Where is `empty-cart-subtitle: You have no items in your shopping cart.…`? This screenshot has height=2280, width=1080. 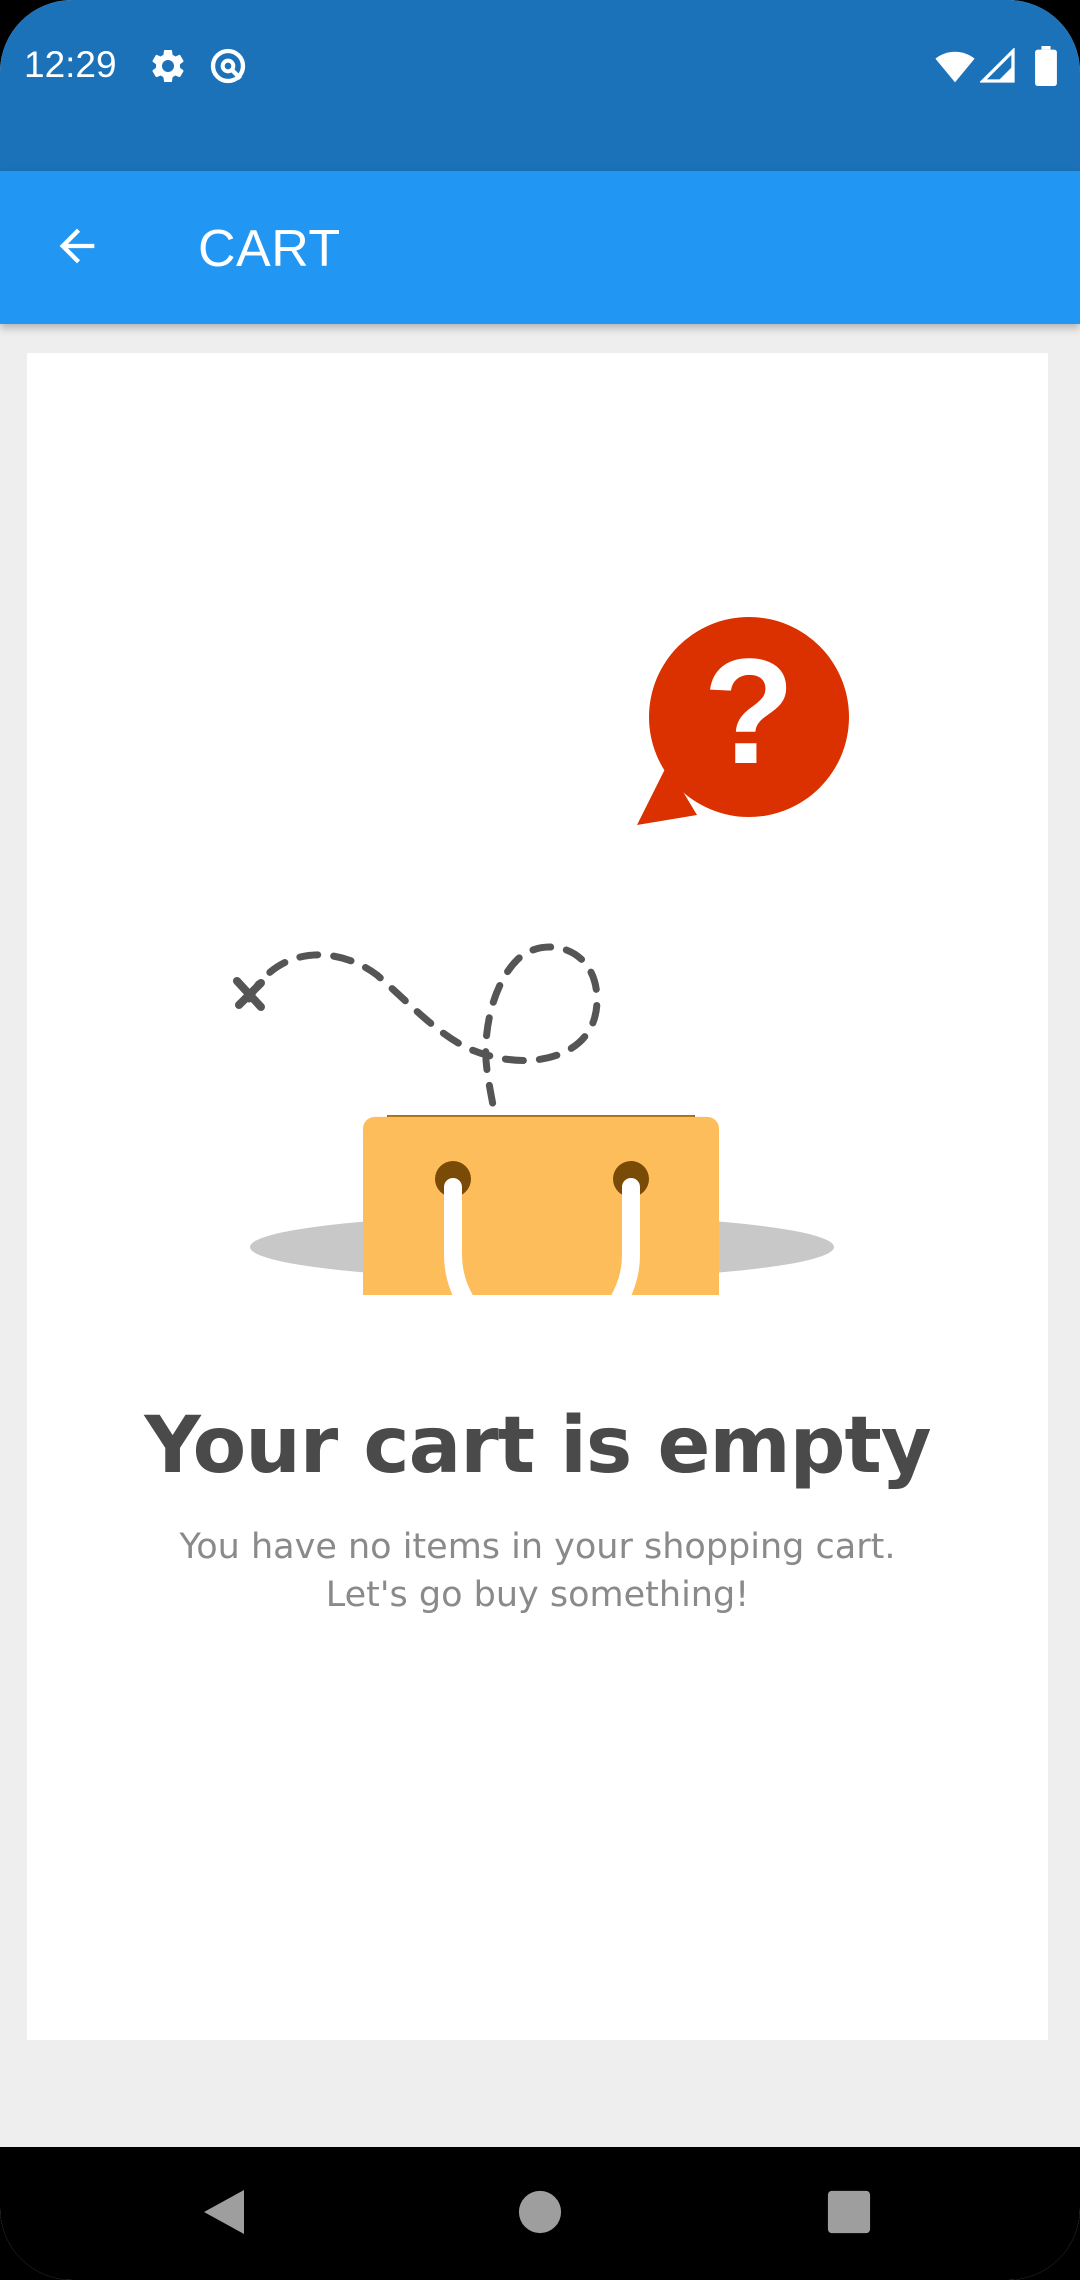 empty-cart-subtitle: You have no items in your shopping cart.… is located at coordinates (537, 1571).